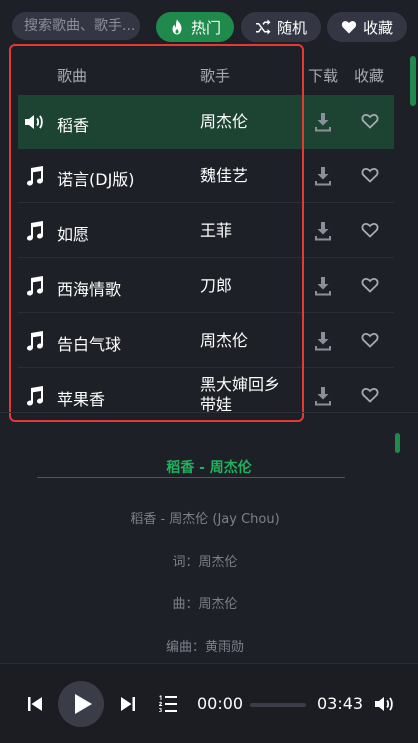 The width and height of the screenshot is (418, 743). Describe the element at coordinates (278, 705) in the screenshot. I see `progress-bar` at that location.